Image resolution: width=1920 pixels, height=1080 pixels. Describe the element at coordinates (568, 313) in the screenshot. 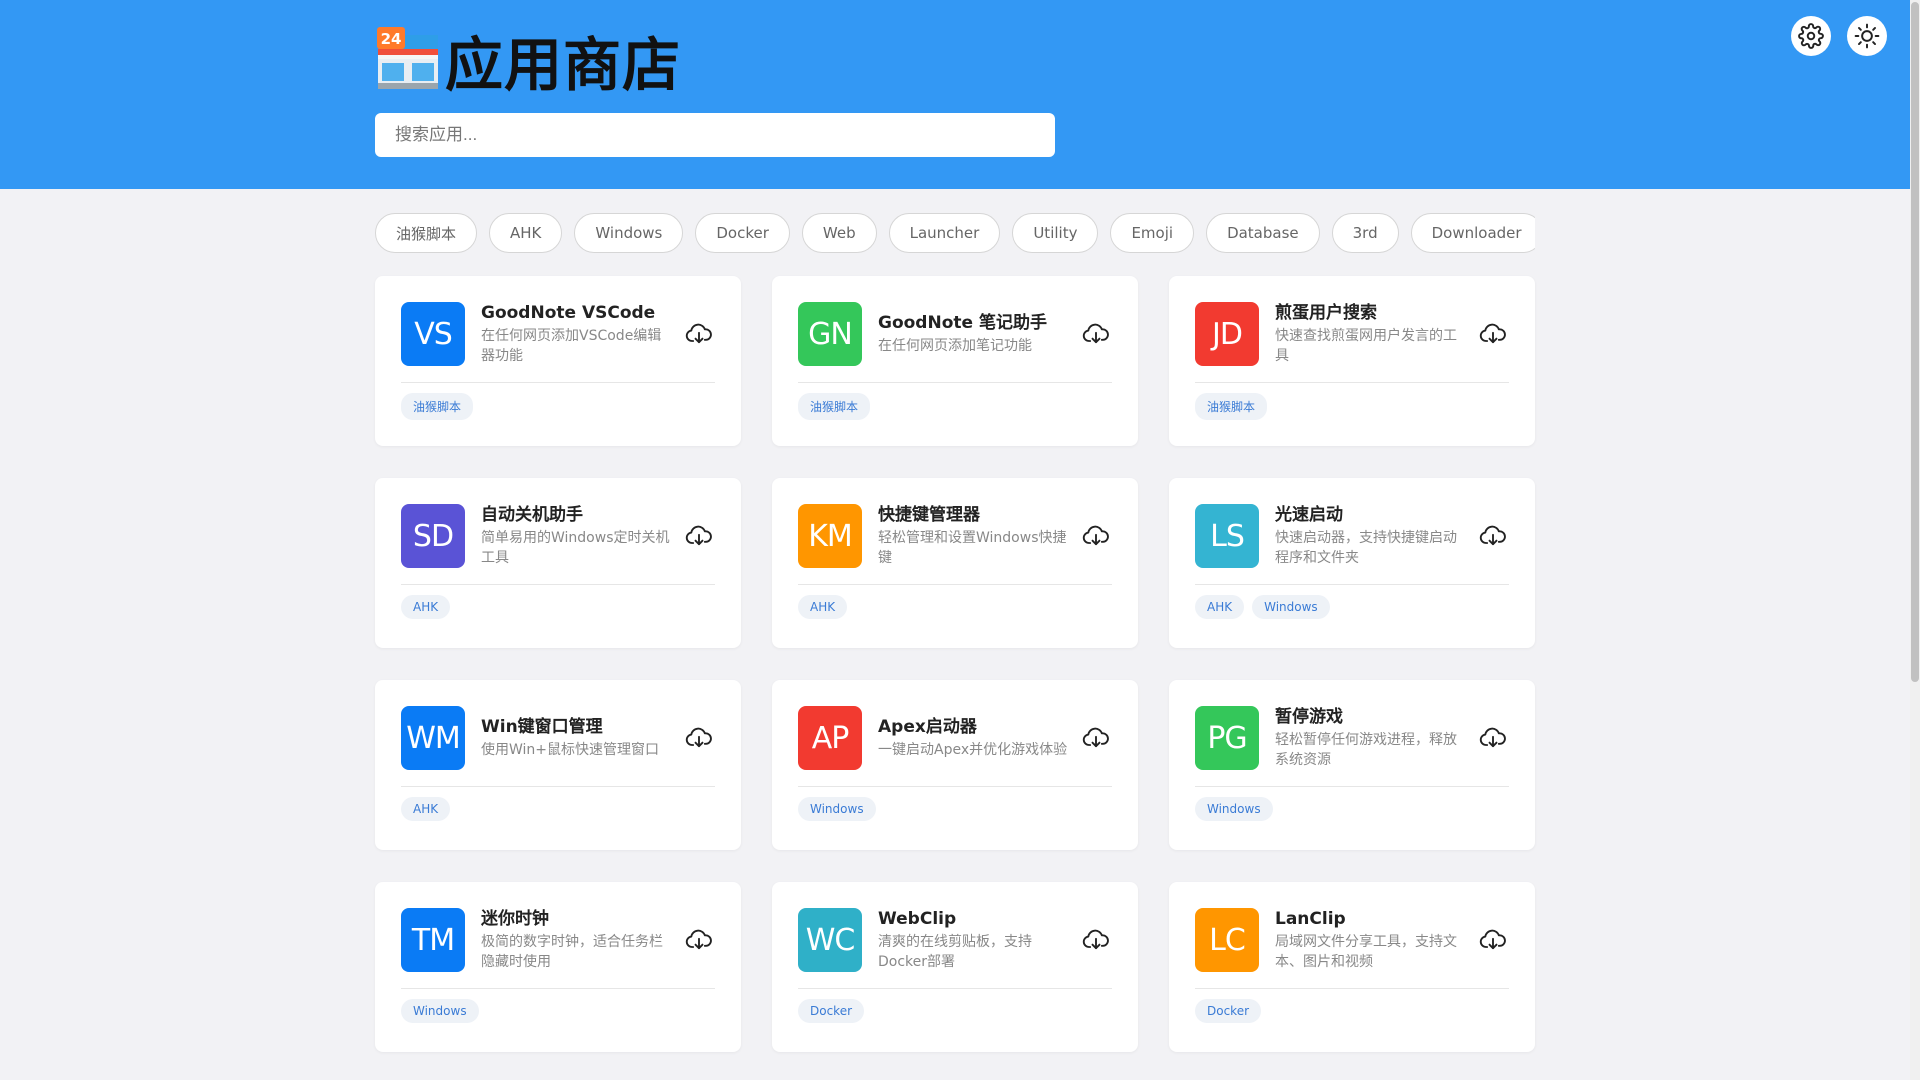

I see `app-name: GoodNote VSCode` at that location.